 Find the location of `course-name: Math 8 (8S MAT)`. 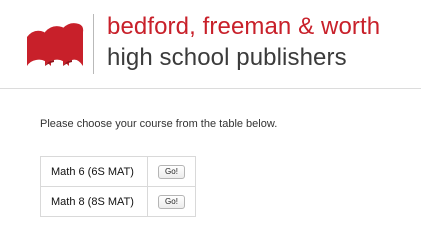

course-name: Math 8 (8S MAT) is located at coordinates (94, 201).